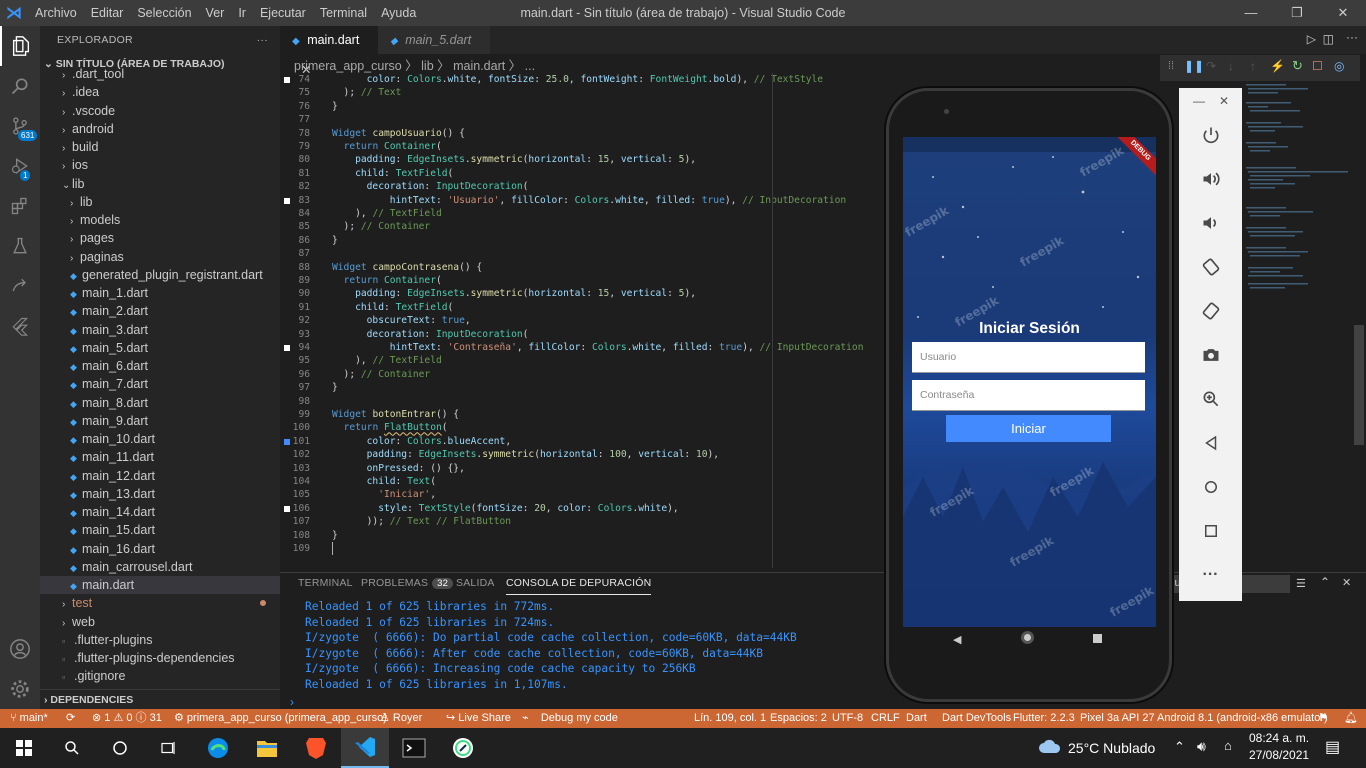 This screenshot has width=1366, height=768. What do you see at coordinates (280, 718) in the screenshot?
I see `project-indicator: ⚙ primera_app_curso (primera_app_curso)` at bounding box center [280, 718].